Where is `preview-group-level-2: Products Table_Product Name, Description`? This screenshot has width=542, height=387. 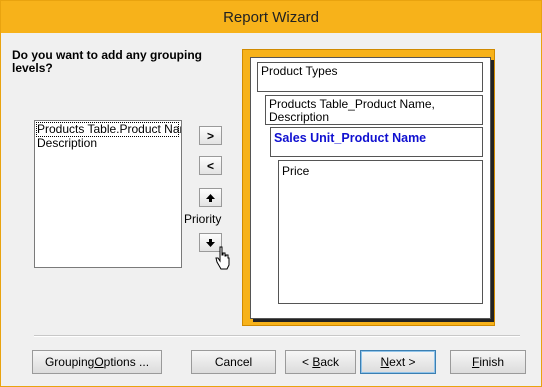 preview-group-level-2: Products Table_Product Name, Description is located at coordinates (374, 110).